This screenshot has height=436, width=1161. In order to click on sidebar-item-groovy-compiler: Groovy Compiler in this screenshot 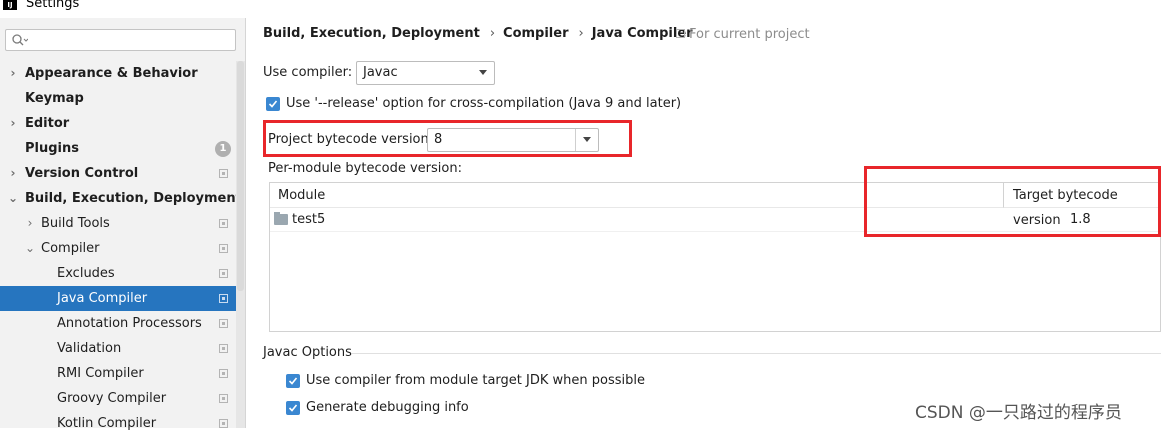, I will do `click(118, 398)`.